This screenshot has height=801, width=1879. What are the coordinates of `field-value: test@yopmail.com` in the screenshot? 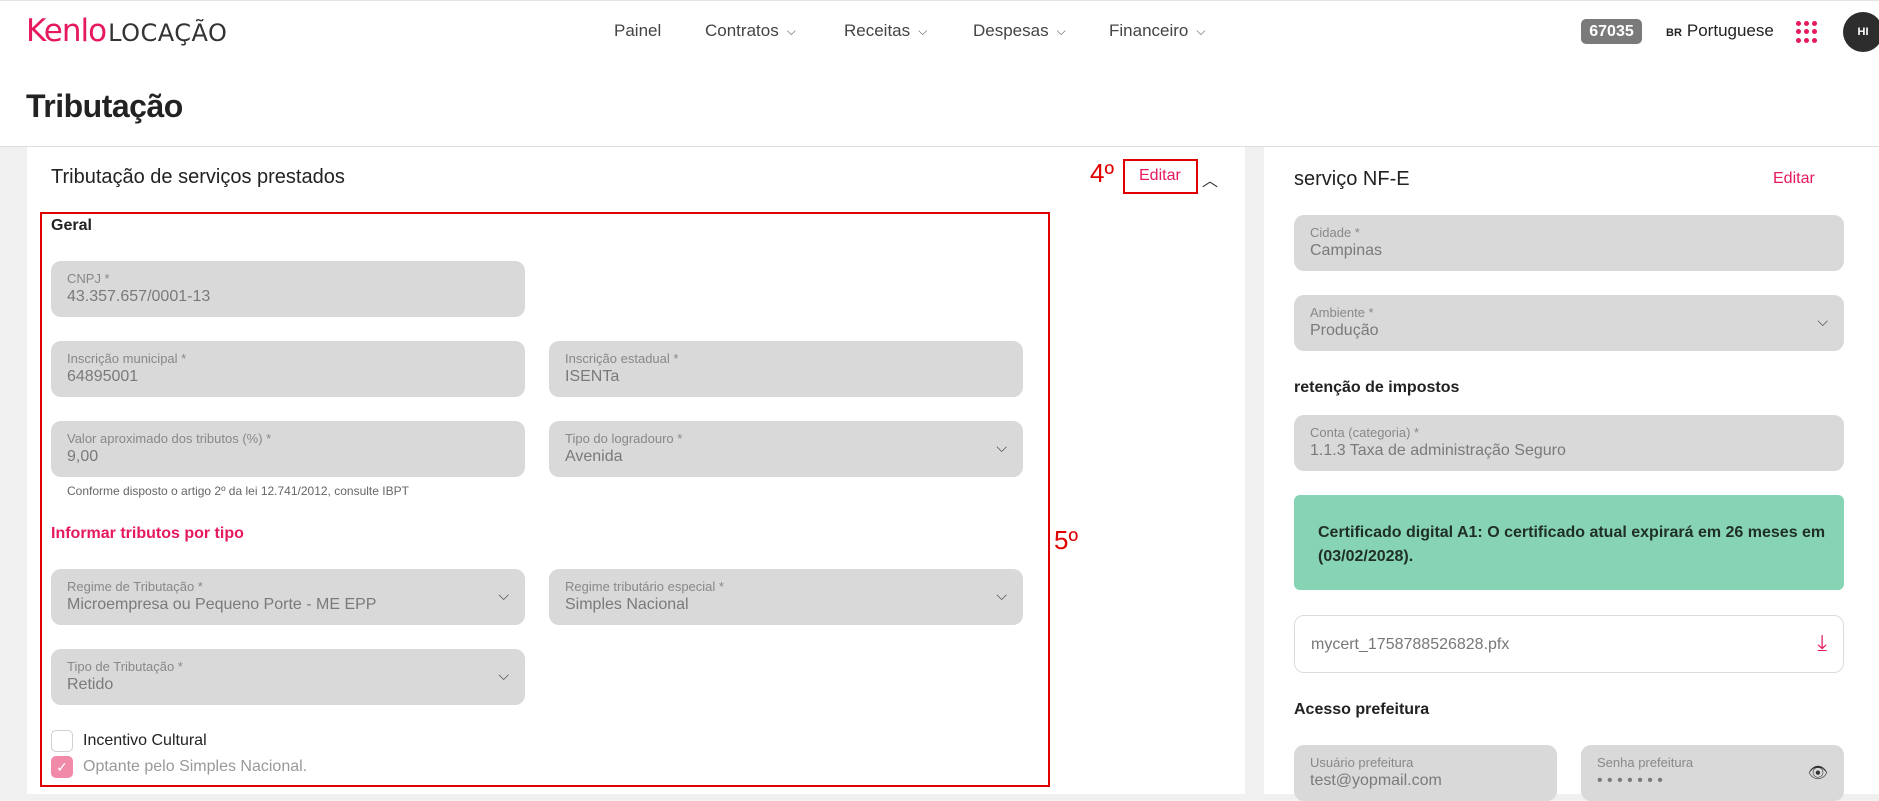 It's located at (1376, 780).